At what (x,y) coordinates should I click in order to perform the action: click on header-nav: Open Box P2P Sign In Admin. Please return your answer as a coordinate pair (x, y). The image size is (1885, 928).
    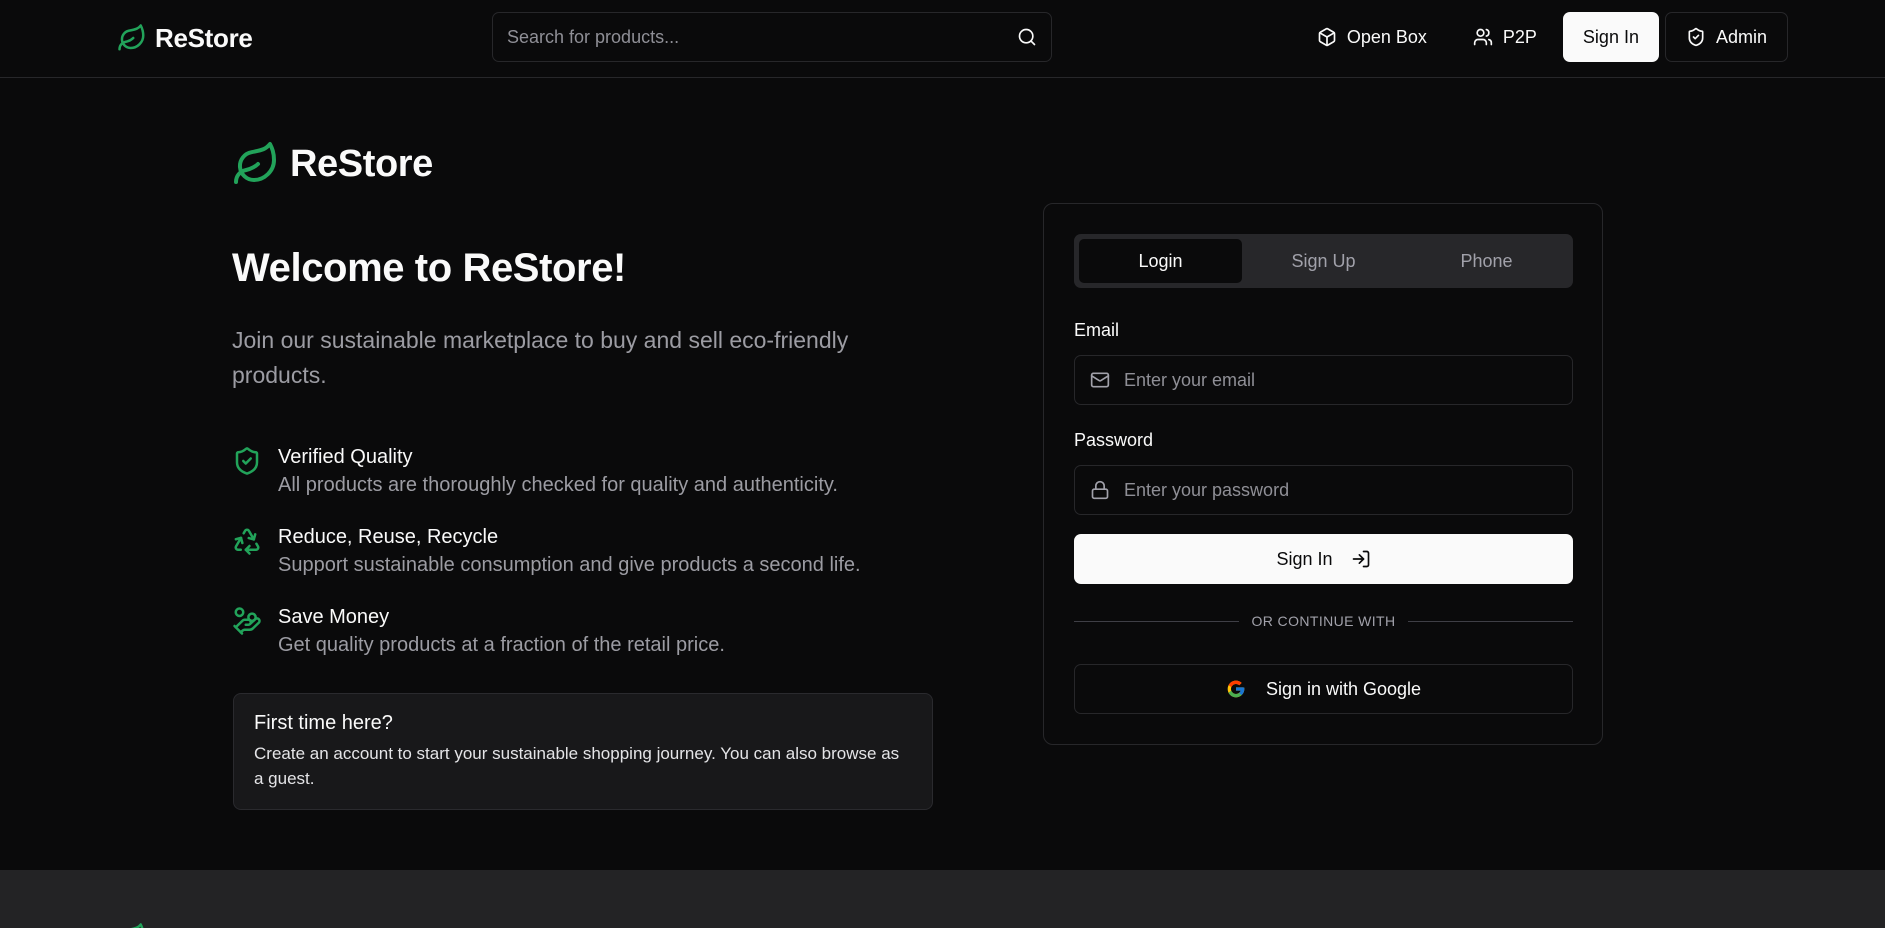
    Looking at the image, I should click on (1542, 37).